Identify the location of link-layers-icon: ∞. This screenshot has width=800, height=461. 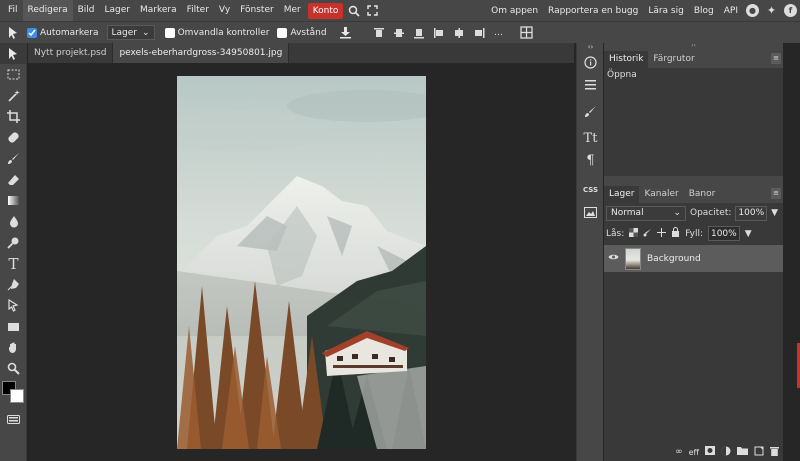
(679, 452).